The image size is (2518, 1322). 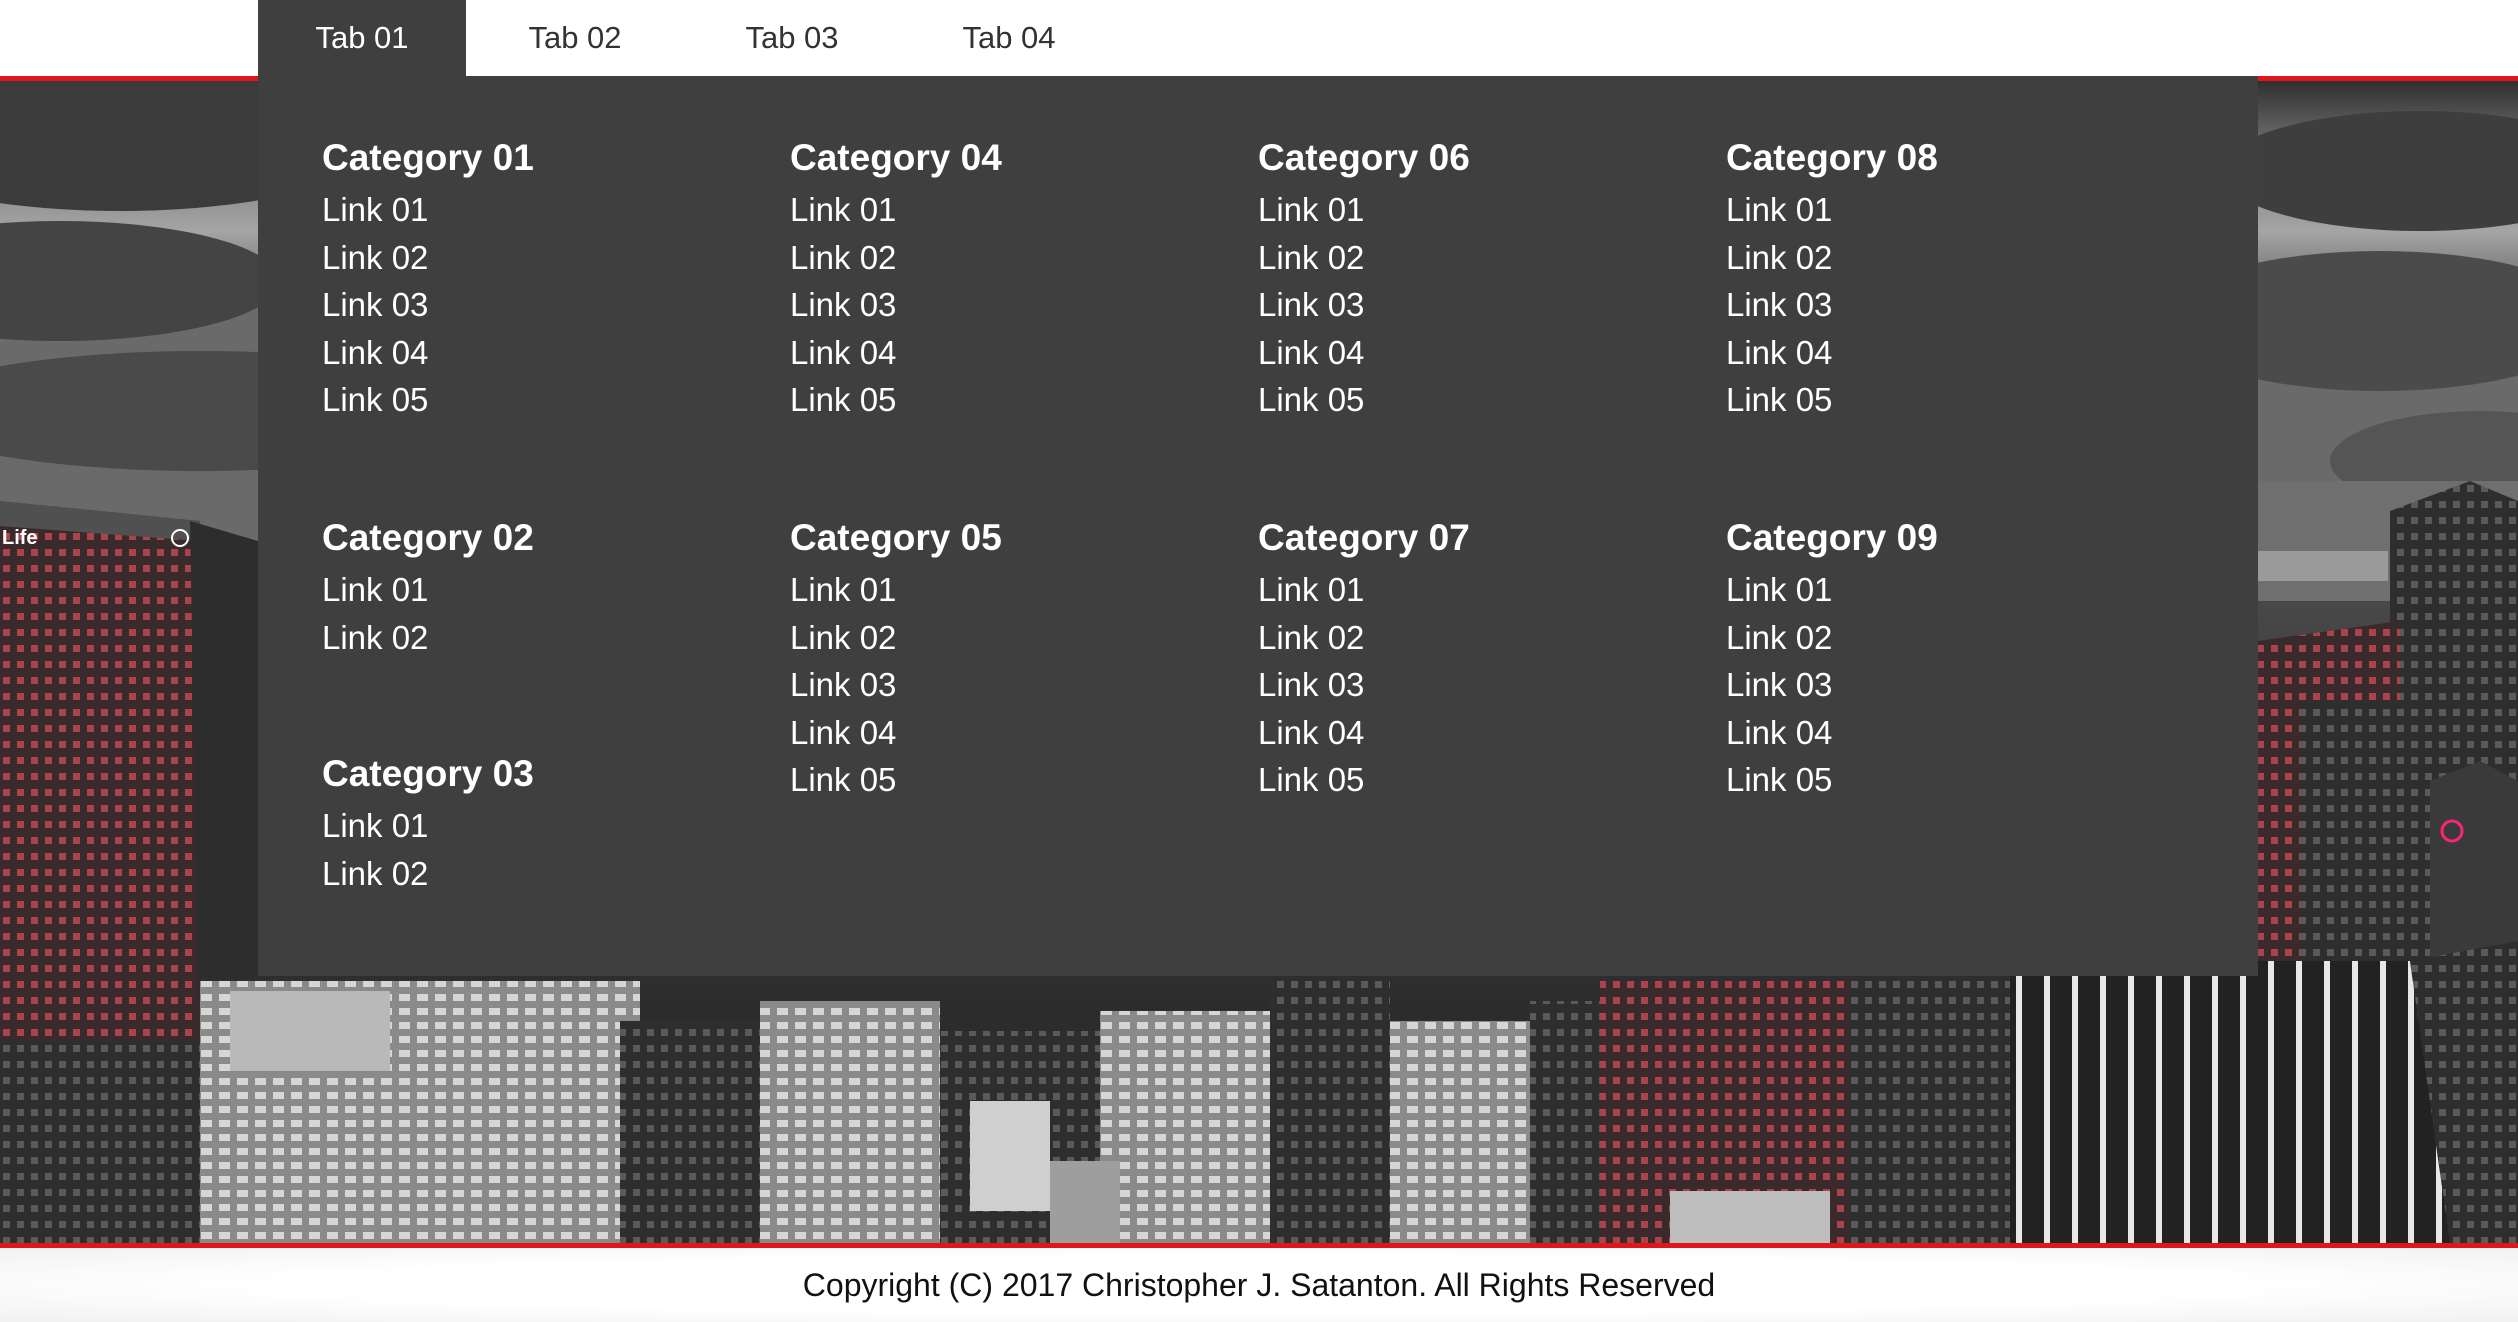 What do you see at coordinates (20, 538) in the screenshot?
I see `building-sign-text: Life` at bounding box center [20, 538].